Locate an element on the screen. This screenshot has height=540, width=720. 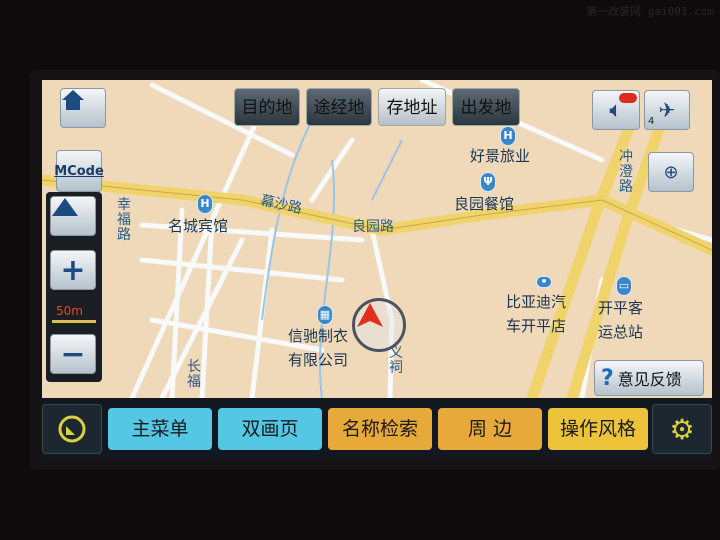
back-button is located at coordinates (72, 429).